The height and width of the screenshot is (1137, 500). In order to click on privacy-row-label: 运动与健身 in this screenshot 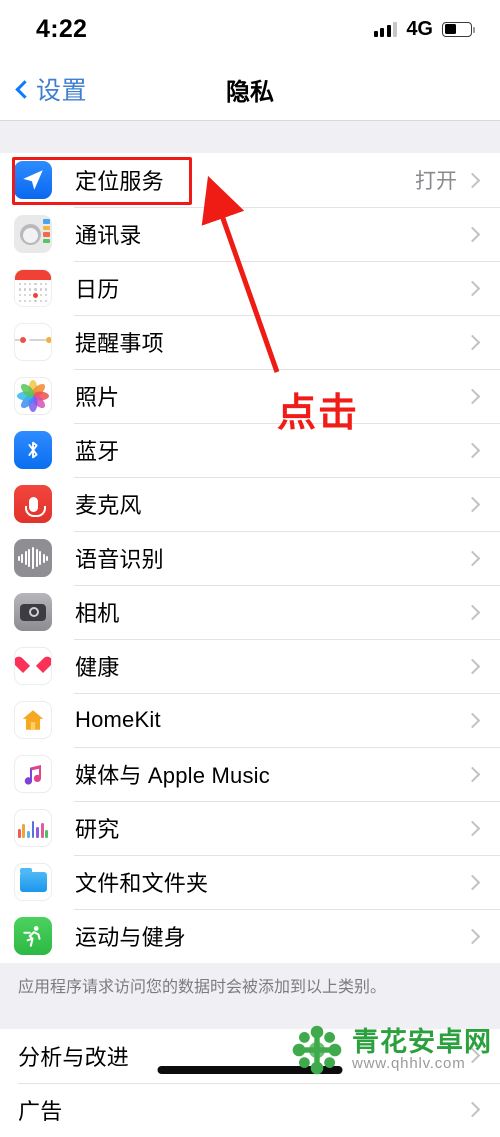, I will do `click(131, 937)`.